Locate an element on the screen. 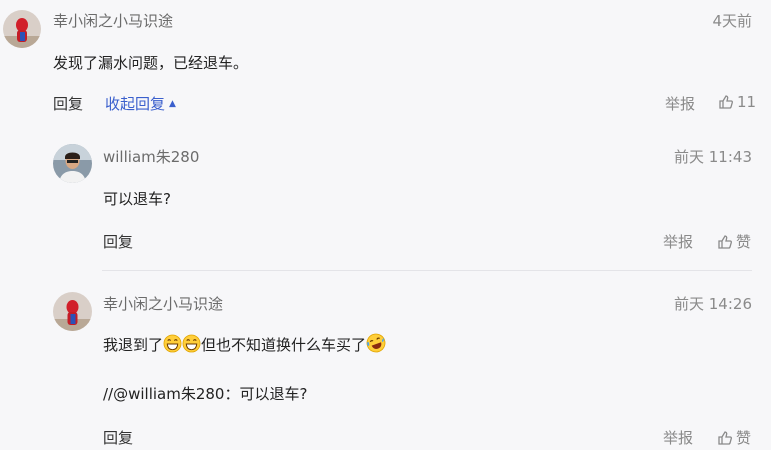 Image resolution: width=771 pixels, height=450 pixels. reply-quote: //@william朱280：可以退车? is located at coordinates (205, 394).